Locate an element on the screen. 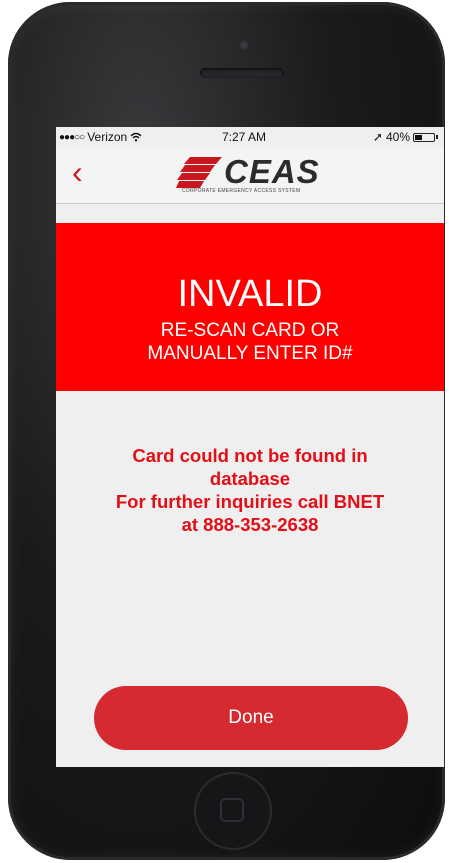 Image resolution: width=449 pixels, height=863 pixels. battery-tip is located at coordinates (437, 137).